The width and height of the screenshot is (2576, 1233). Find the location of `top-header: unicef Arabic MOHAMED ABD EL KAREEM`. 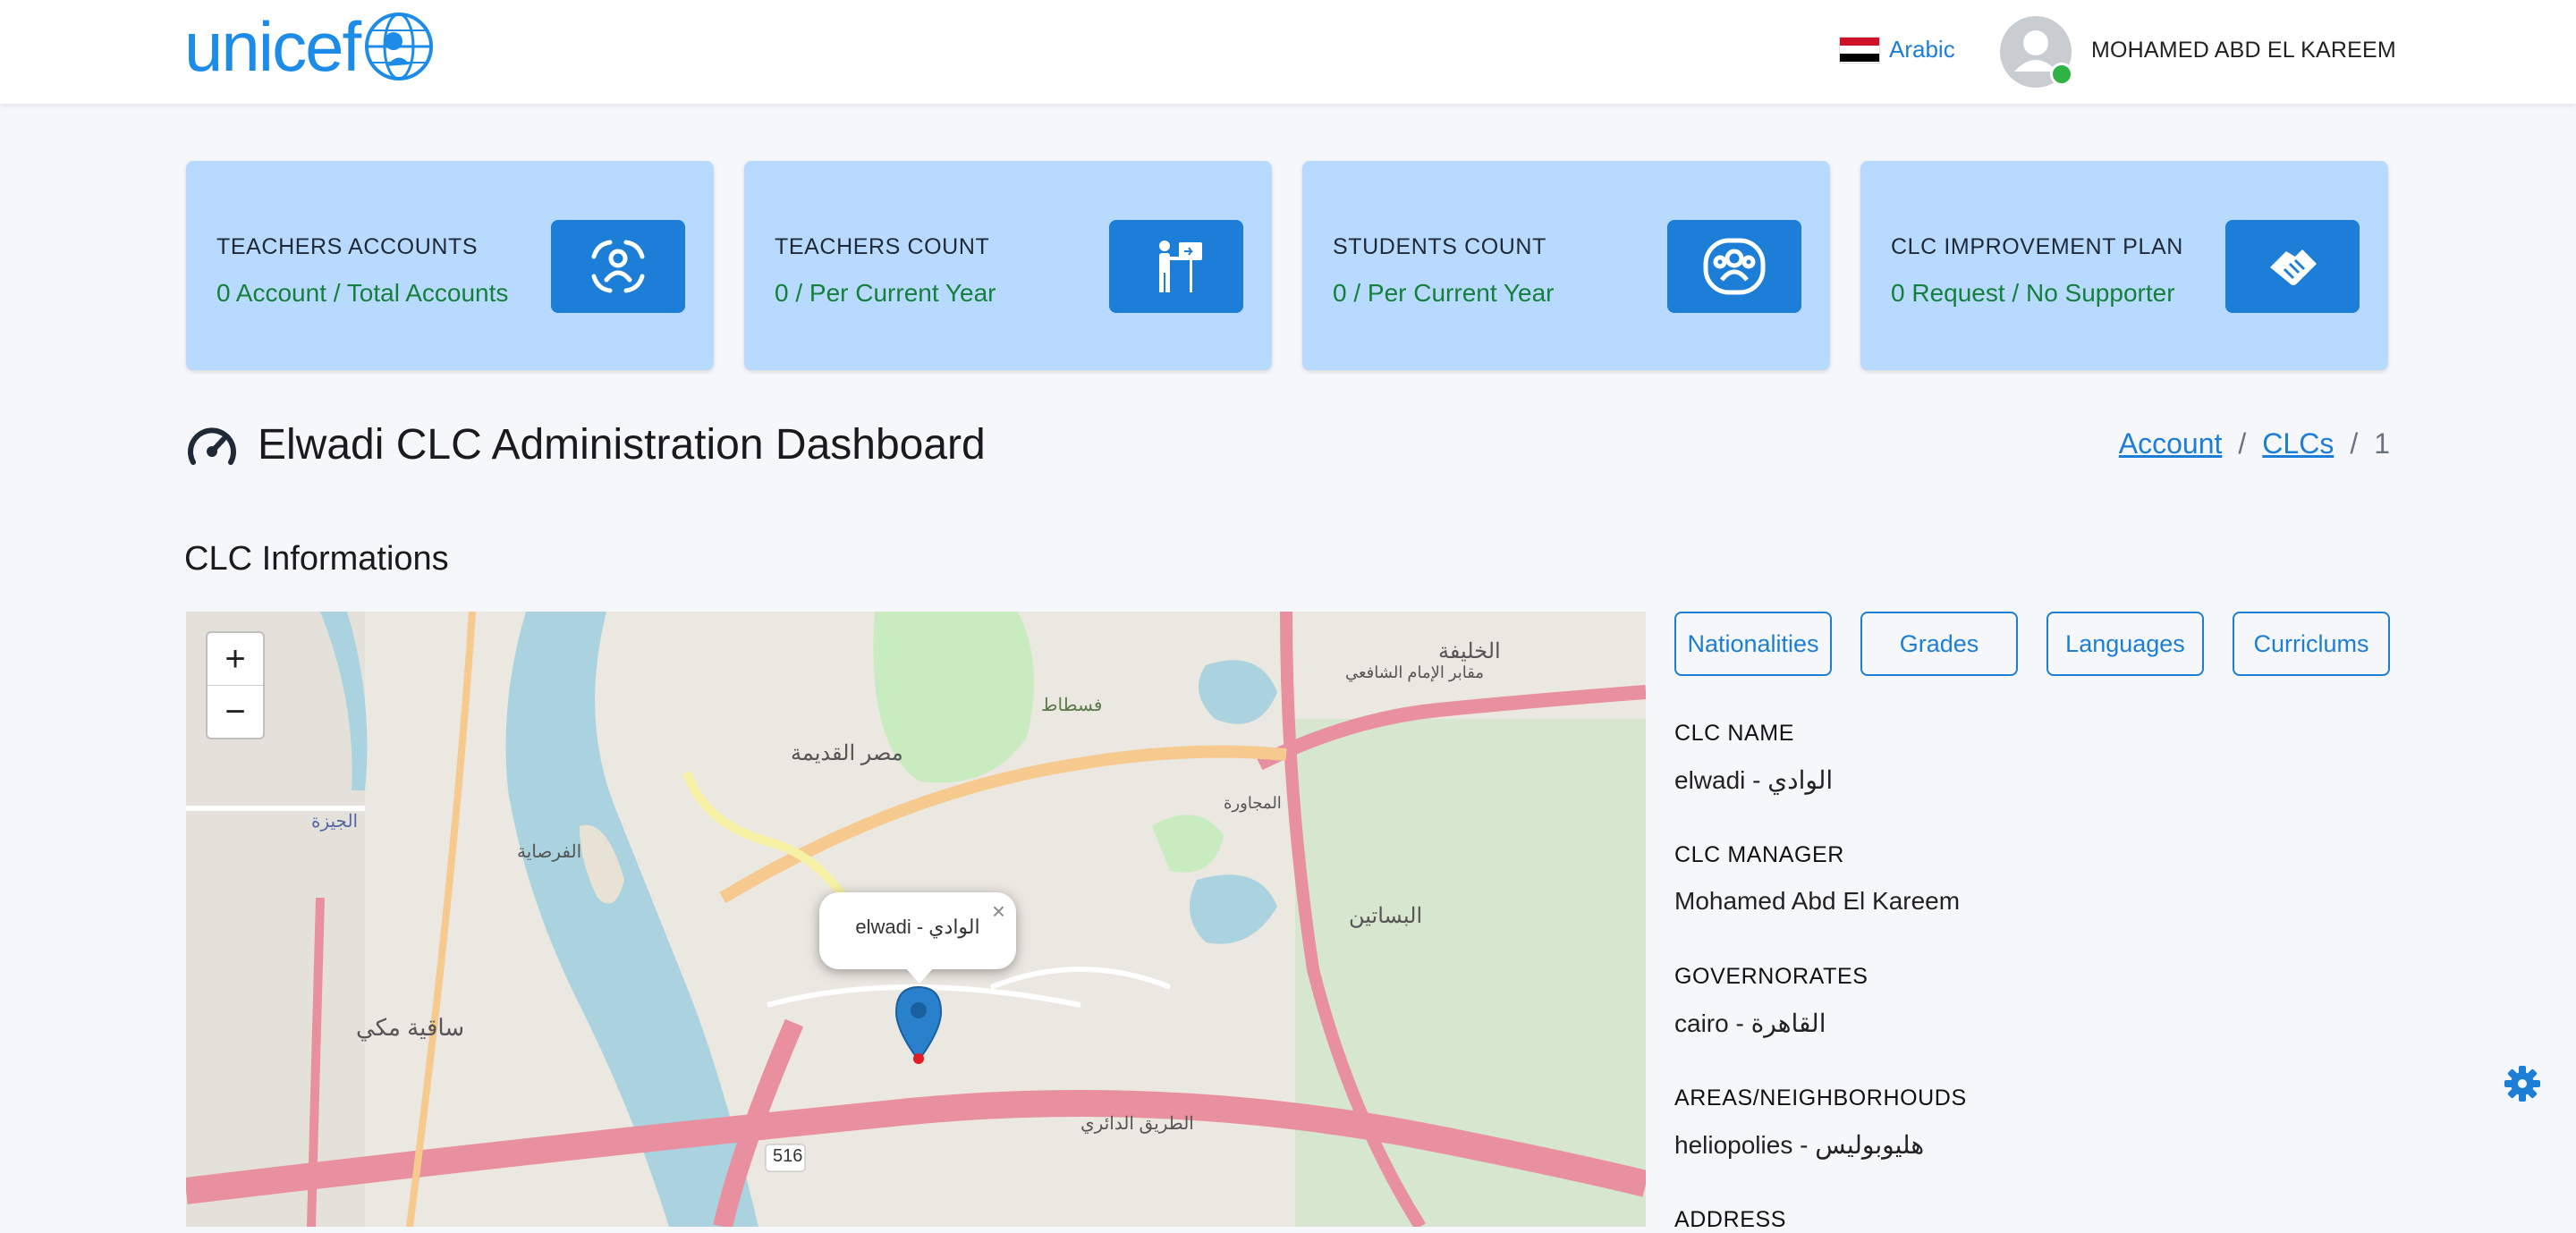

top-header: unicef Arabic MOHAMED ABD EL KAREEM is located at coordinates (1288, 52).